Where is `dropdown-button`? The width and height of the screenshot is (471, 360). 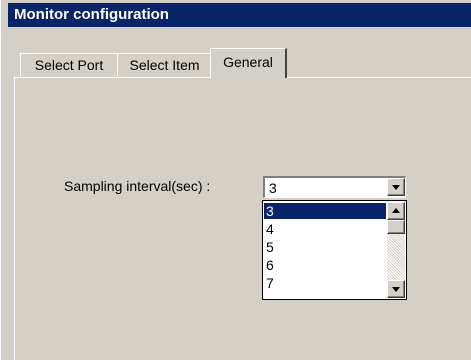 dropdown-button is located at coordinates (396, 187).